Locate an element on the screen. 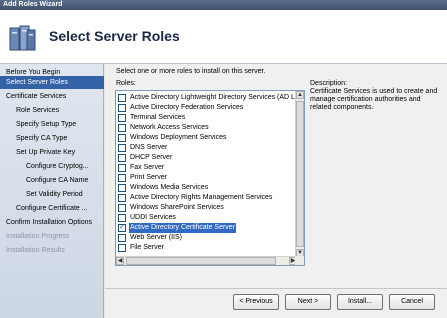 This screenshot has height=318, width=447. role-label: DNS Server is located at coordinates (149, 147).